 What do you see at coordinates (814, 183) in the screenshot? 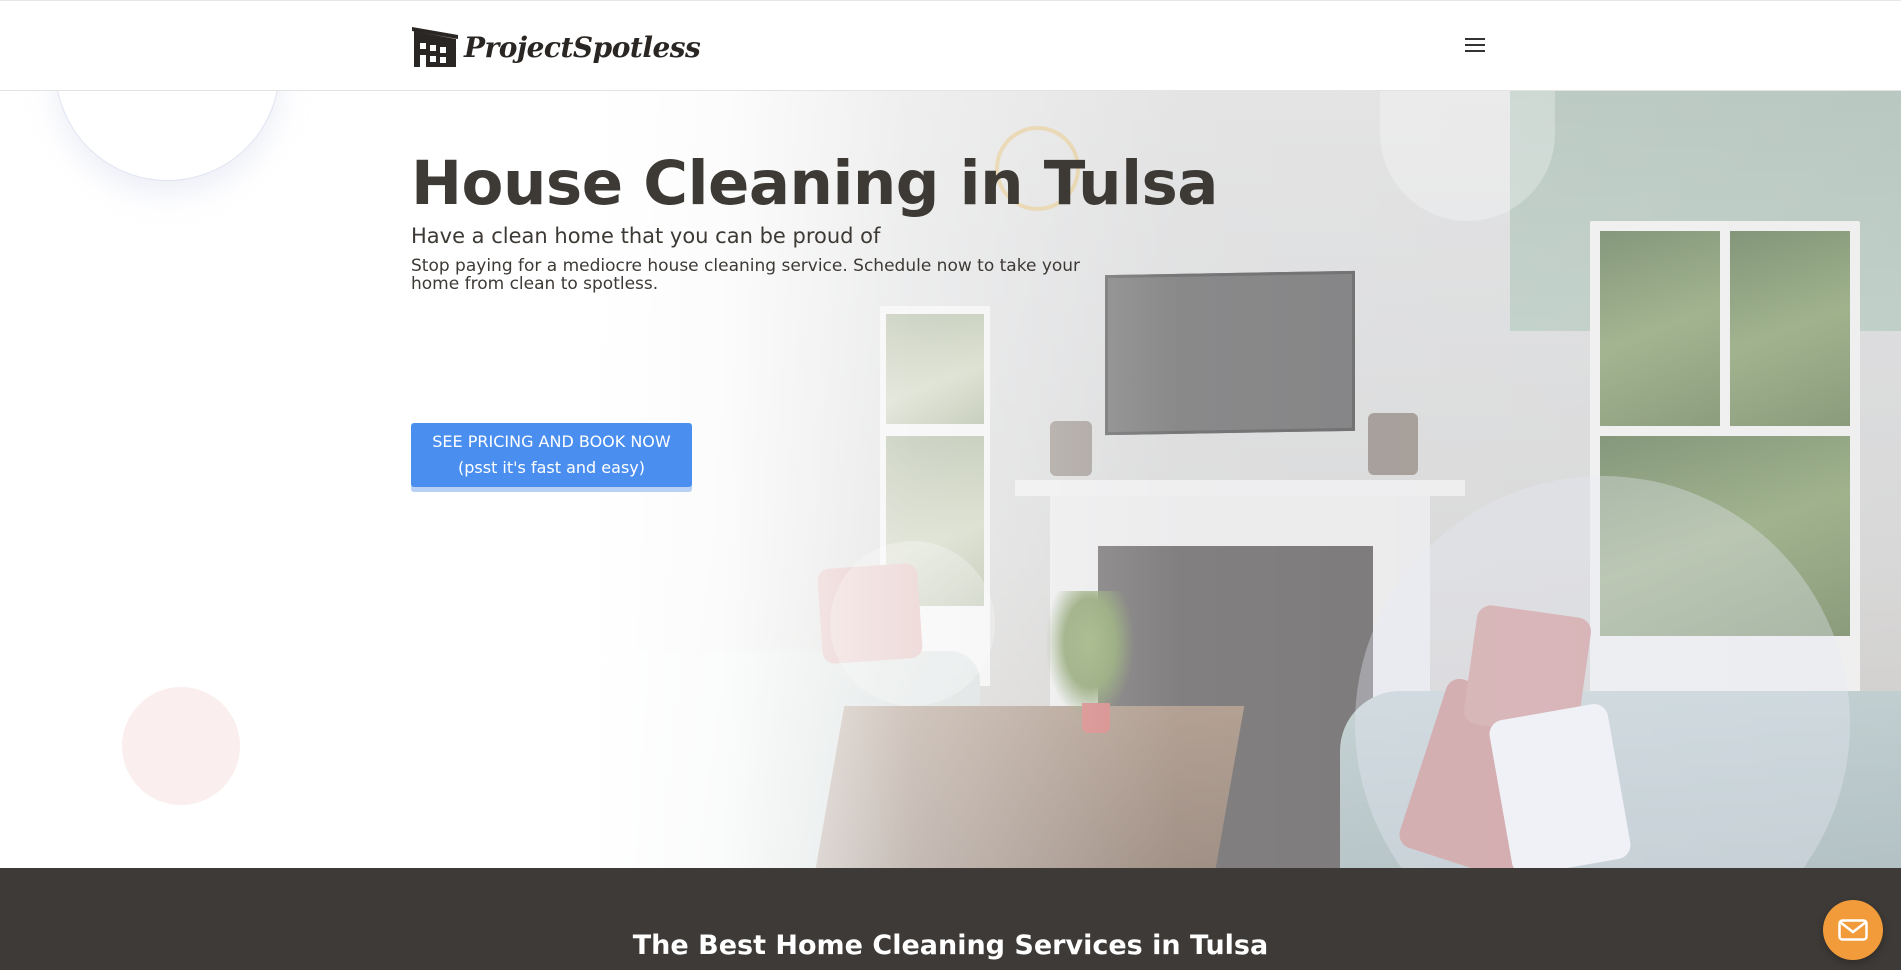
I see `page-title: House Cleaning in Tulsa` at bounding box center [814, 183].